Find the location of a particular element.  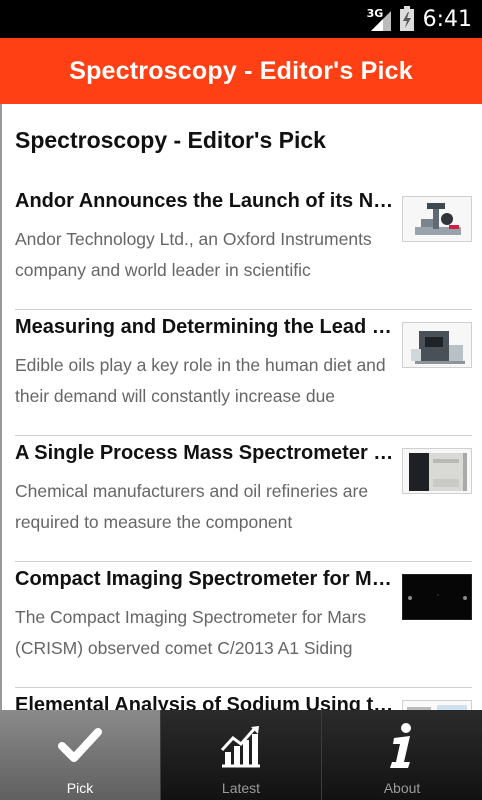

chart-icon is located at coordinates (241, 746).